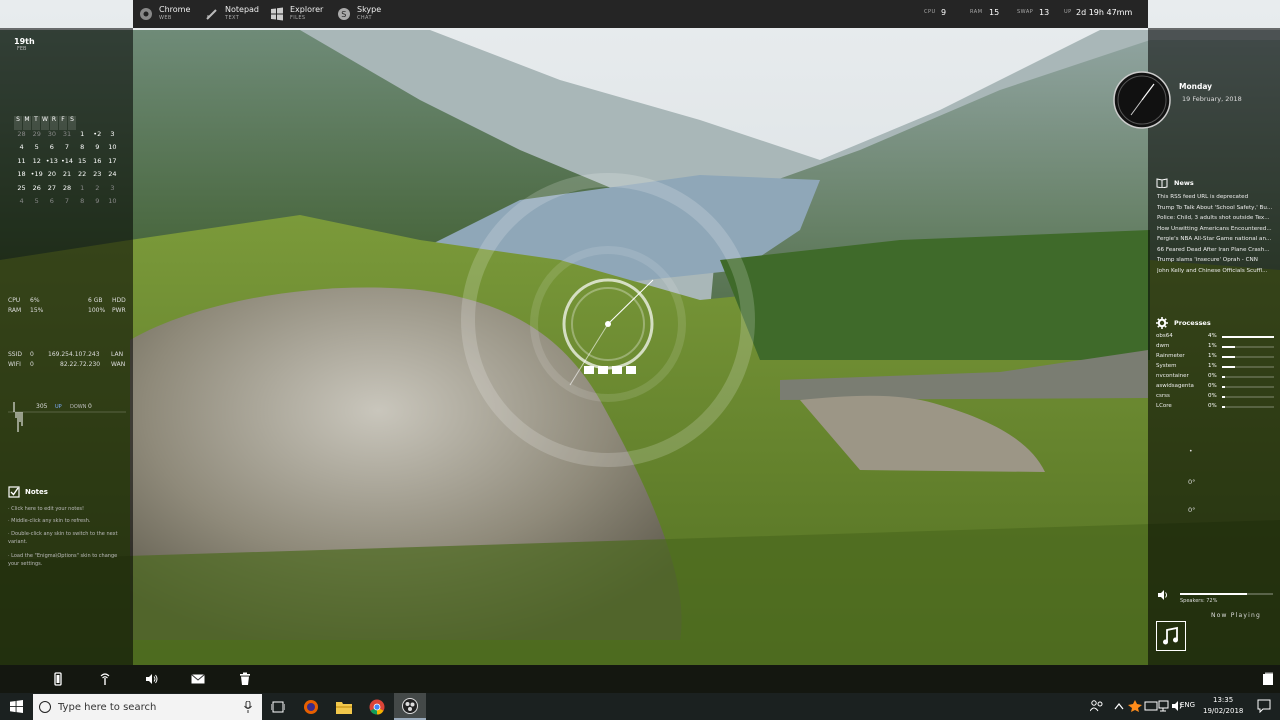  I want to click on speaker-icon, so click(1163, 595).